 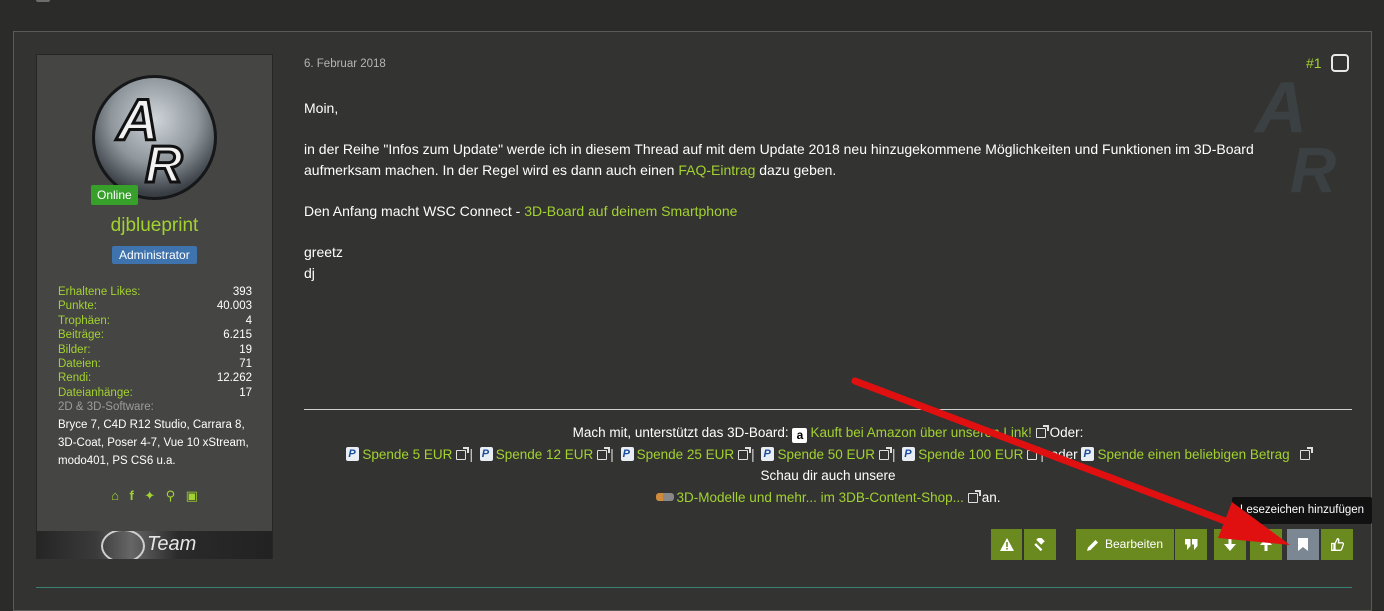 I want to click on gavel-icon, so click(x=1039, y=544).